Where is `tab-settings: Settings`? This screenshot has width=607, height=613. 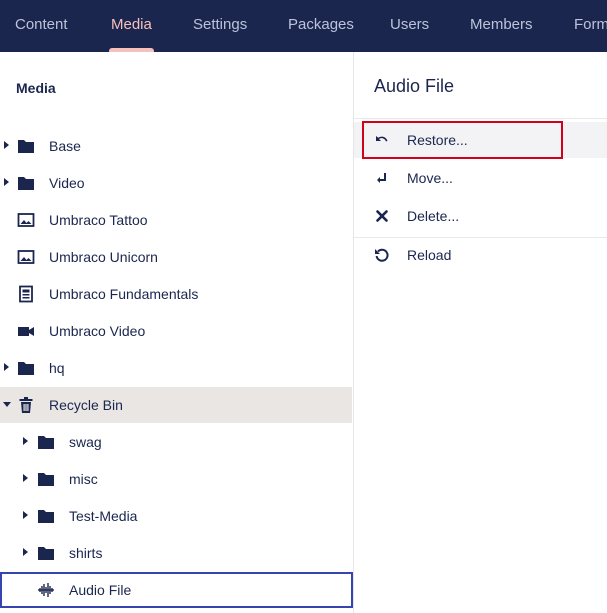
tab-settings: Settings is located at coordinates (220, 26).